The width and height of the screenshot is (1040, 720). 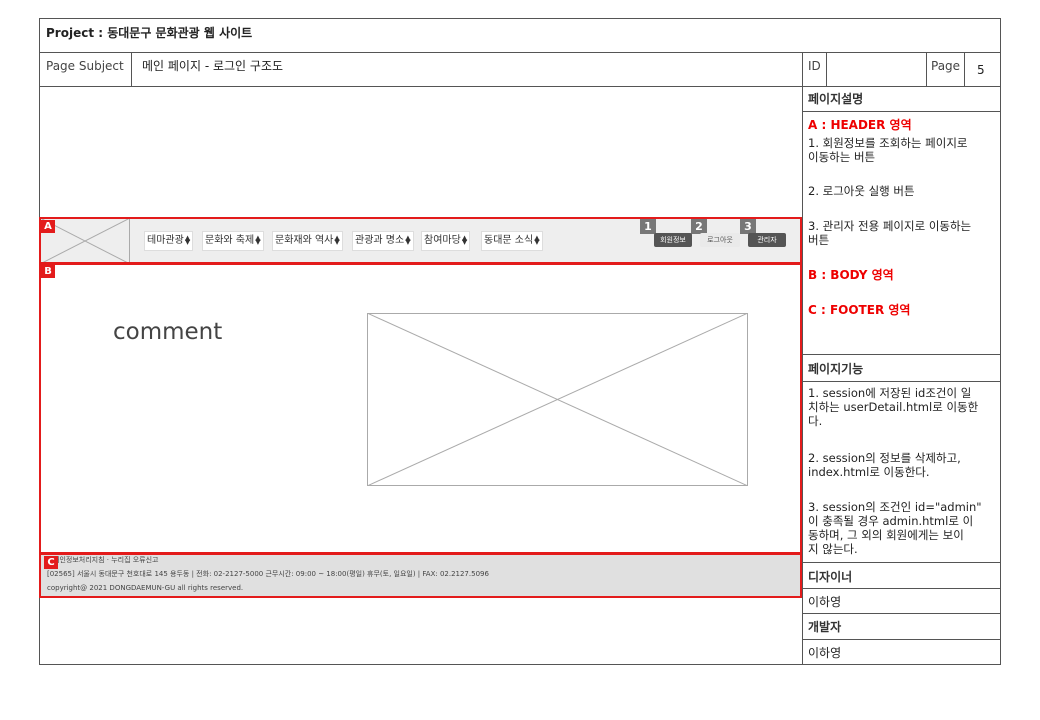 What do you see at coordinates (814, 66) in the screenshot?
I see `id-label: ID` at bounding box center [814, 66].